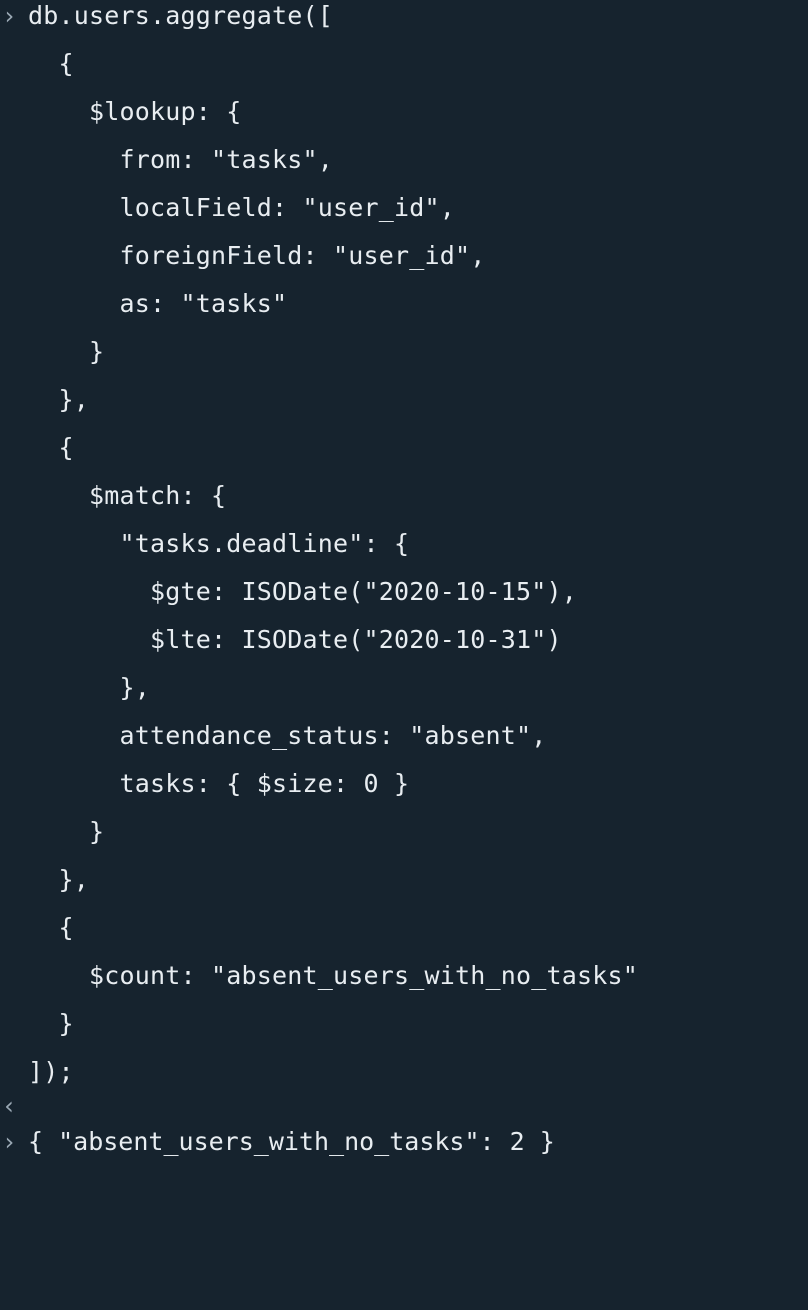 The height and width of the screenshot is (1310, 808). Describe the element at coordinates (181, 15) in the screenshot. I see `code-line: db.users.aggregate([` at that location.